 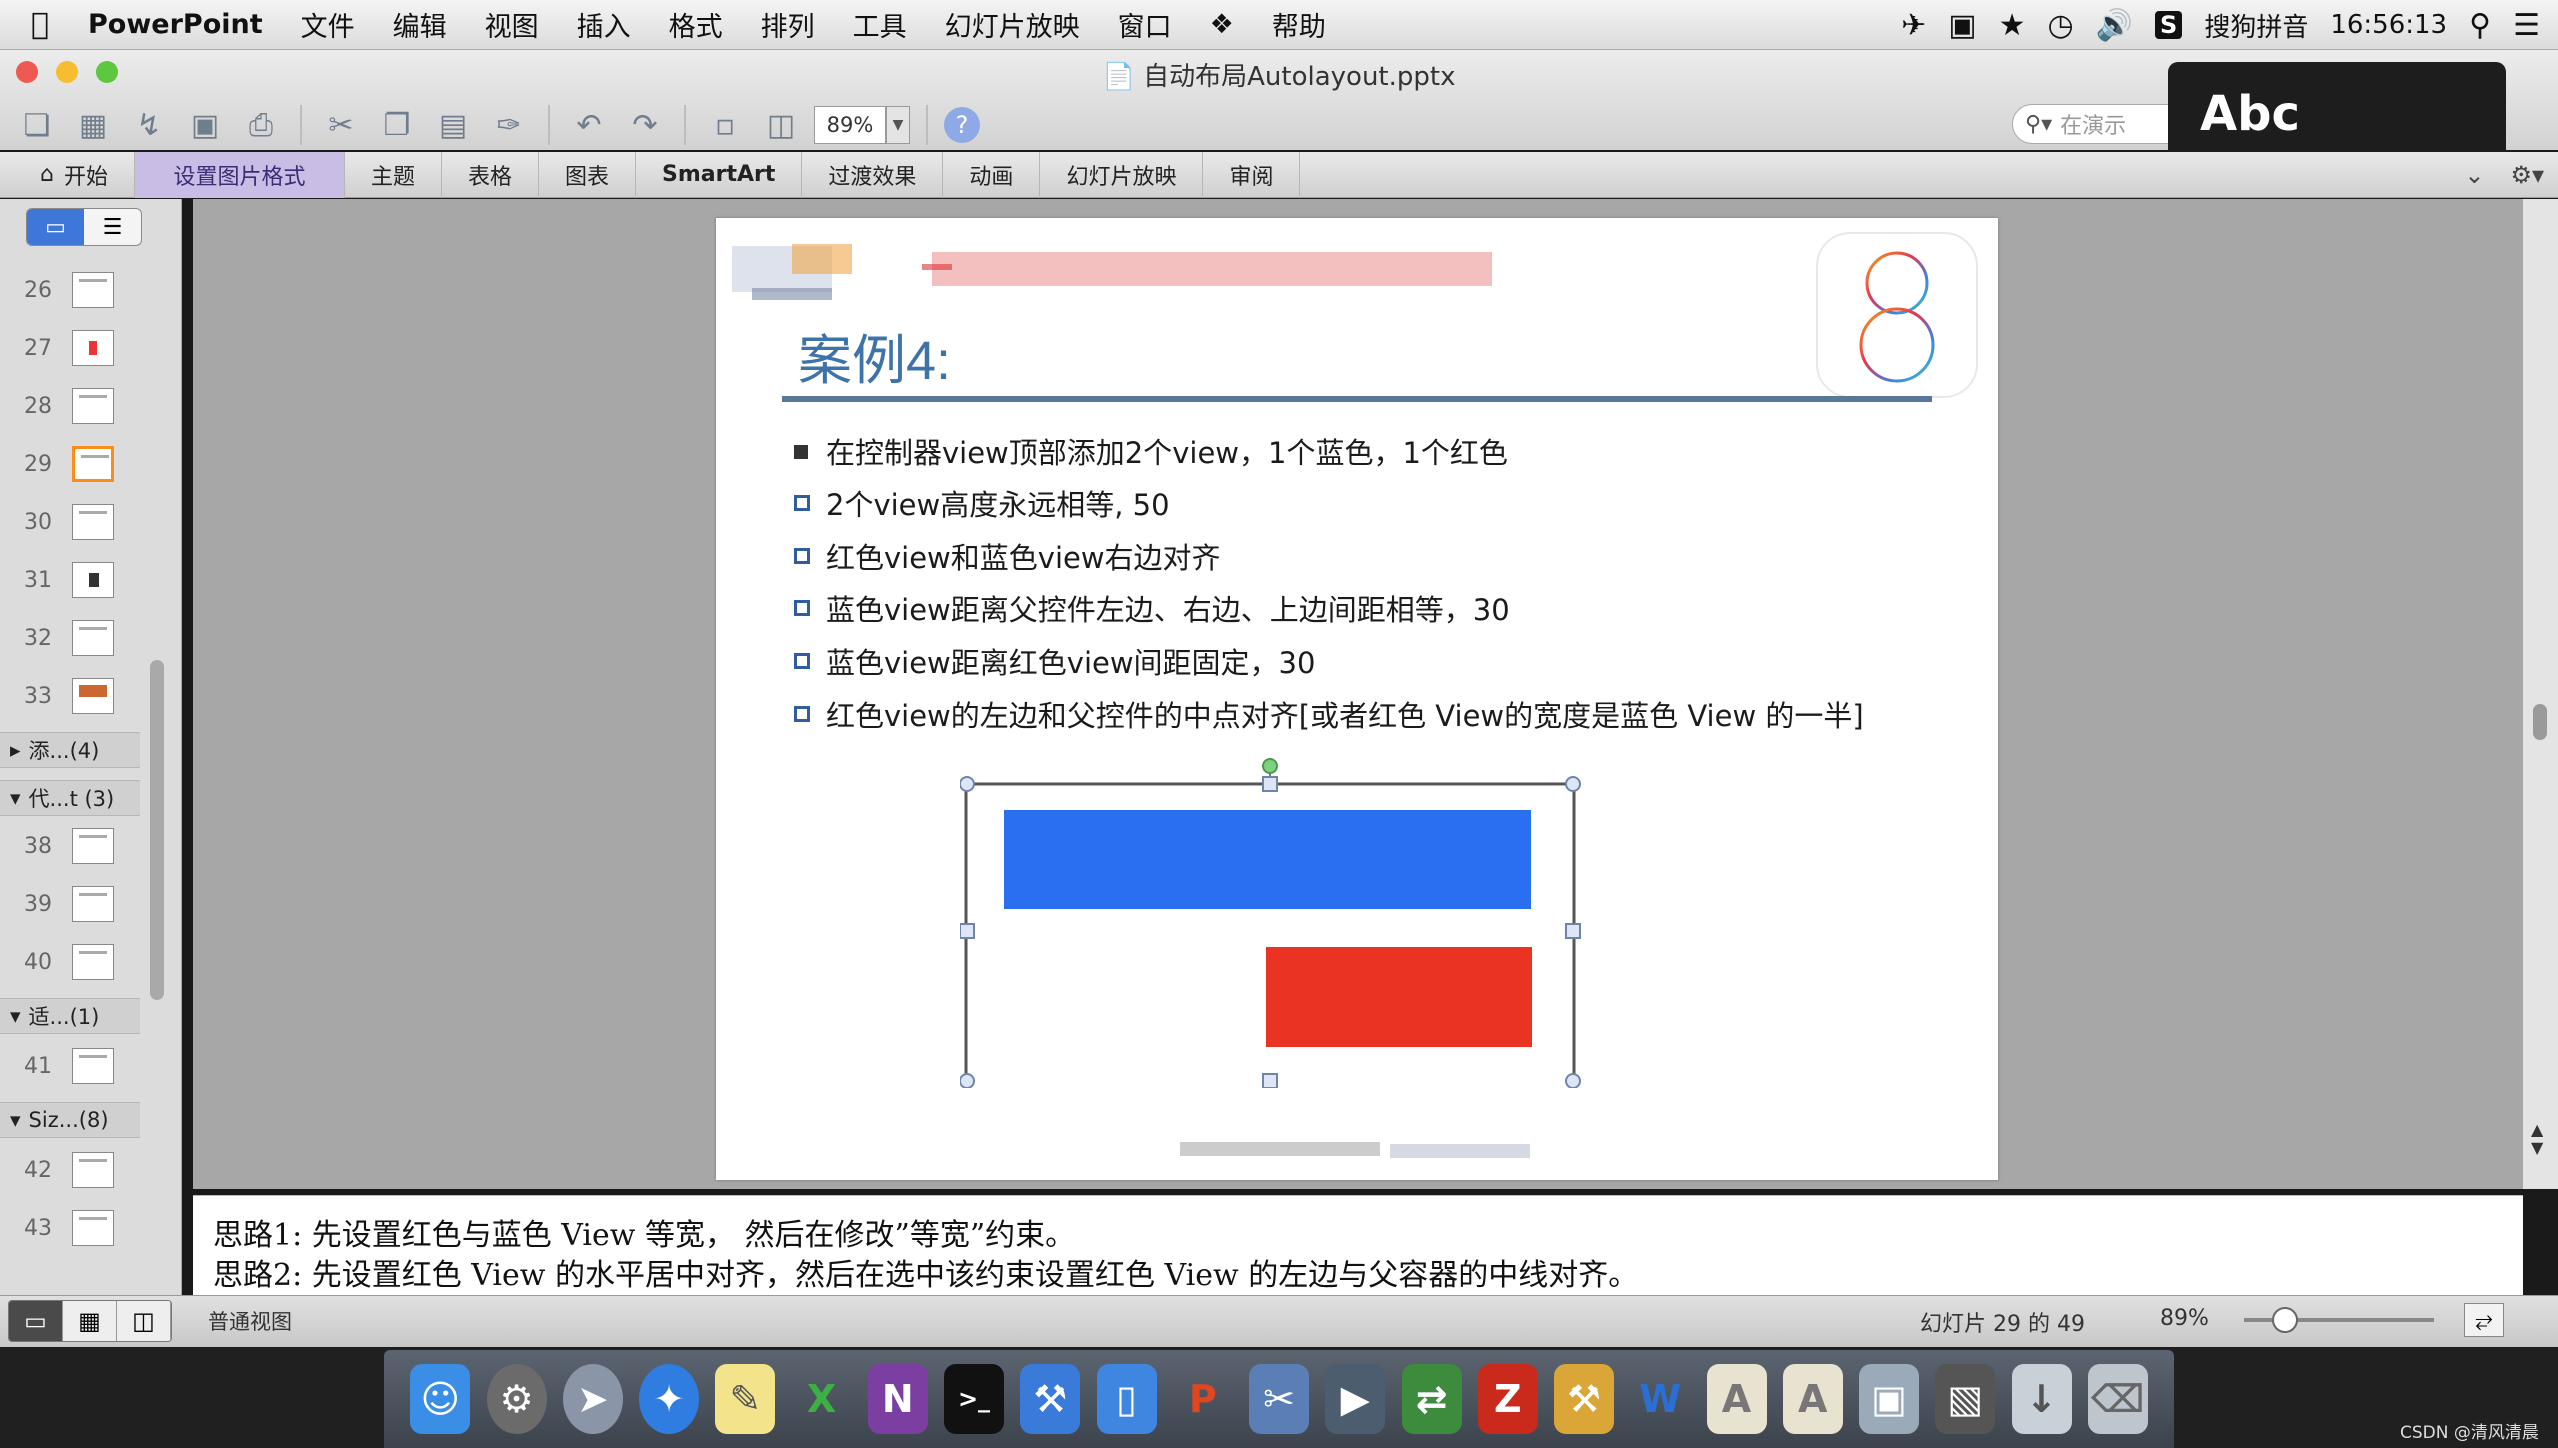 I want to click on time-machine-icon: ◷, so click(x=2060, y=25).